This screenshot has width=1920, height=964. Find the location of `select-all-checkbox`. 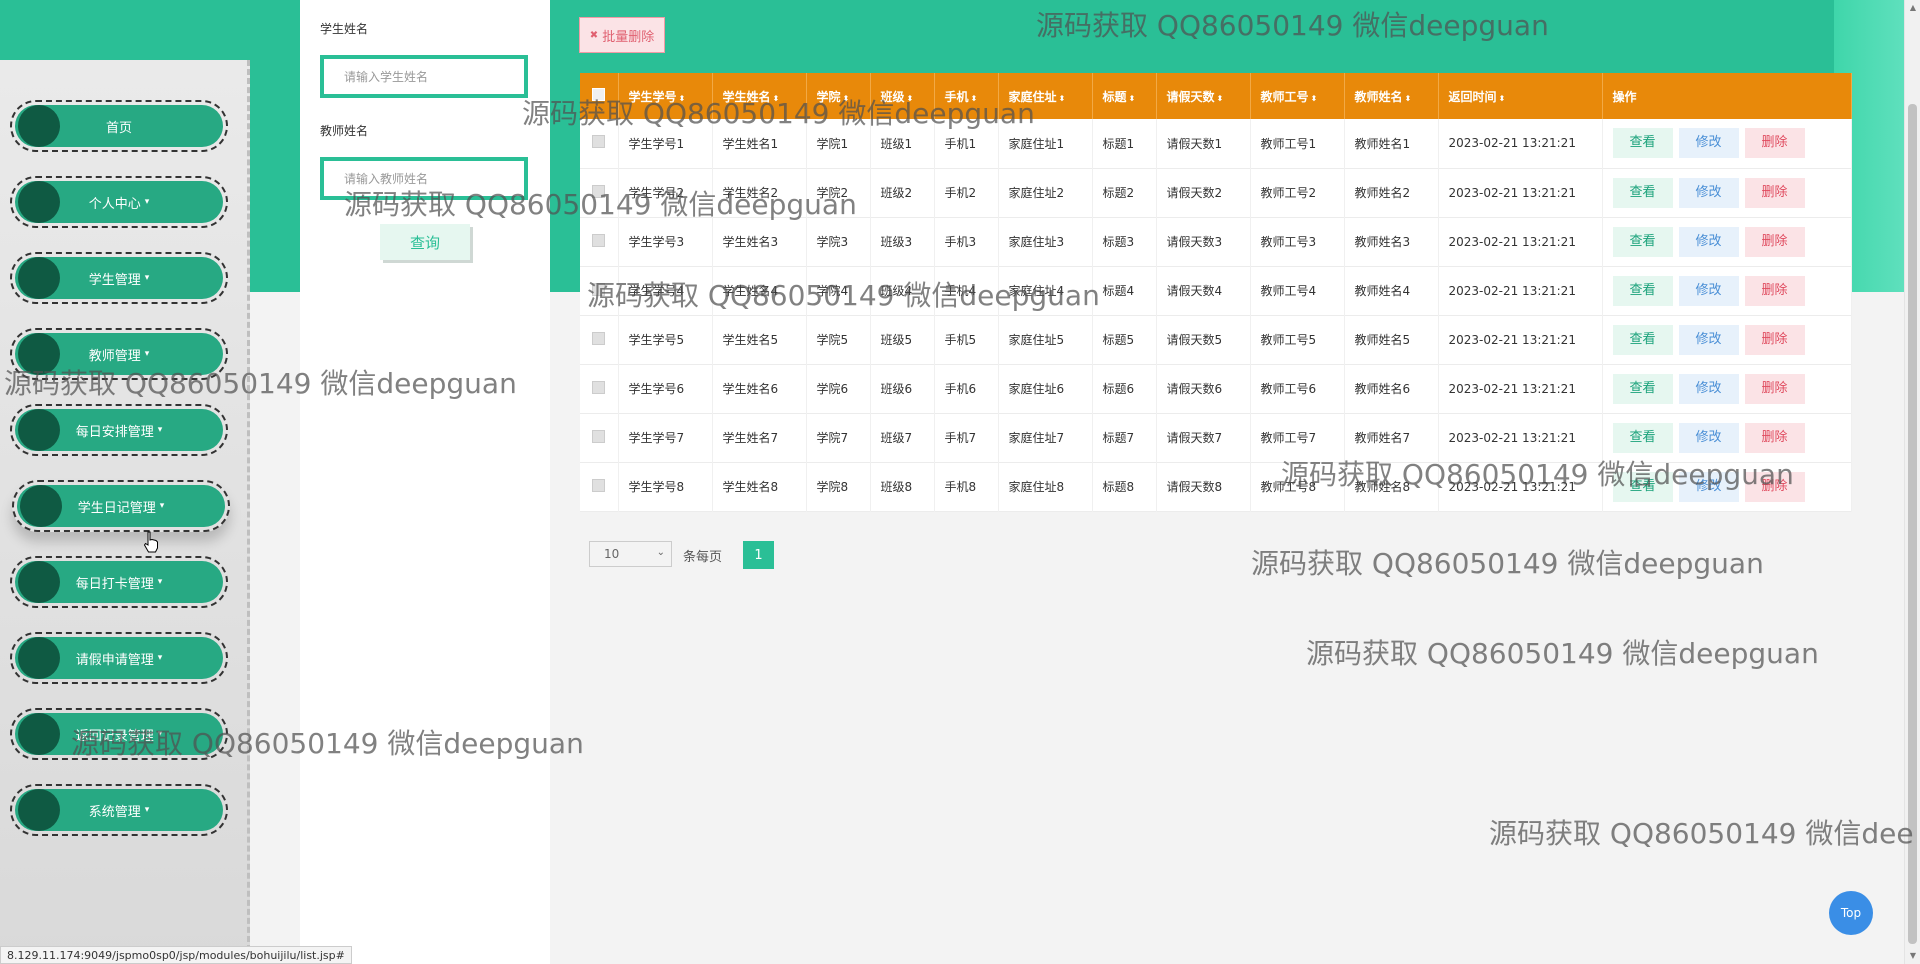

select-all-checkbox is located at coordinates (599, 94).